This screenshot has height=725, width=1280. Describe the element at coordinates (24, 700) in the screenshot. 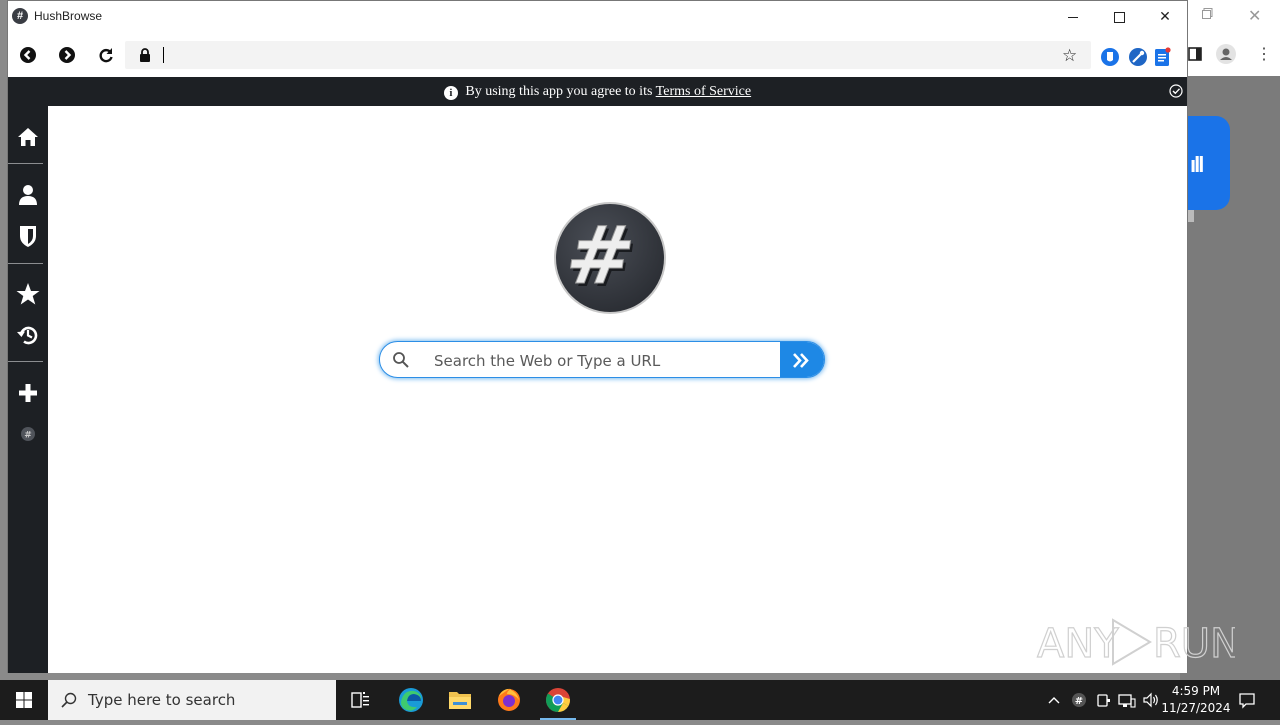

I see `windows-start-icon` at that location.